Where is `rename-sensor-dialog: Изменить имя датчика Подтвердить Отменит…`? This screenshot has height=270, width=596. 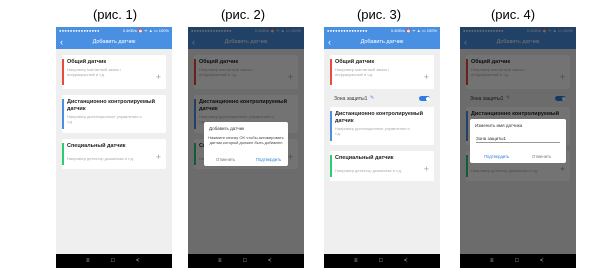 rename-sensor-dialog: Изменить имя датчика Подтвердить Отменит… is located at coordinates (518, 141).